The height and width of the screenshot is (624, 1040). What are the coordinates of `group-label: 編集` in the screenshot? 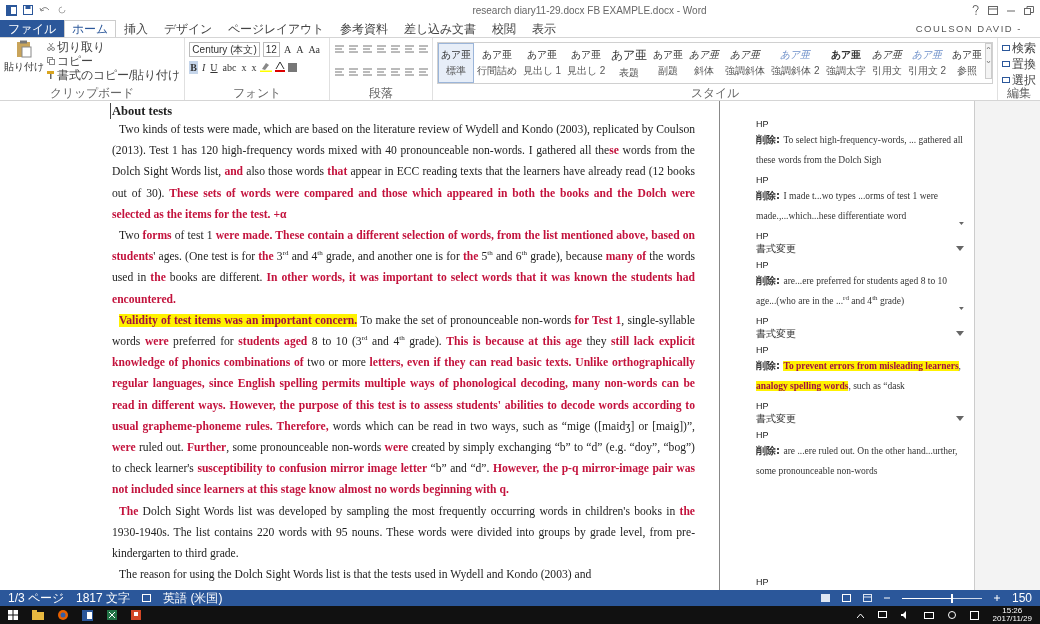 It's located at (1019, 93).